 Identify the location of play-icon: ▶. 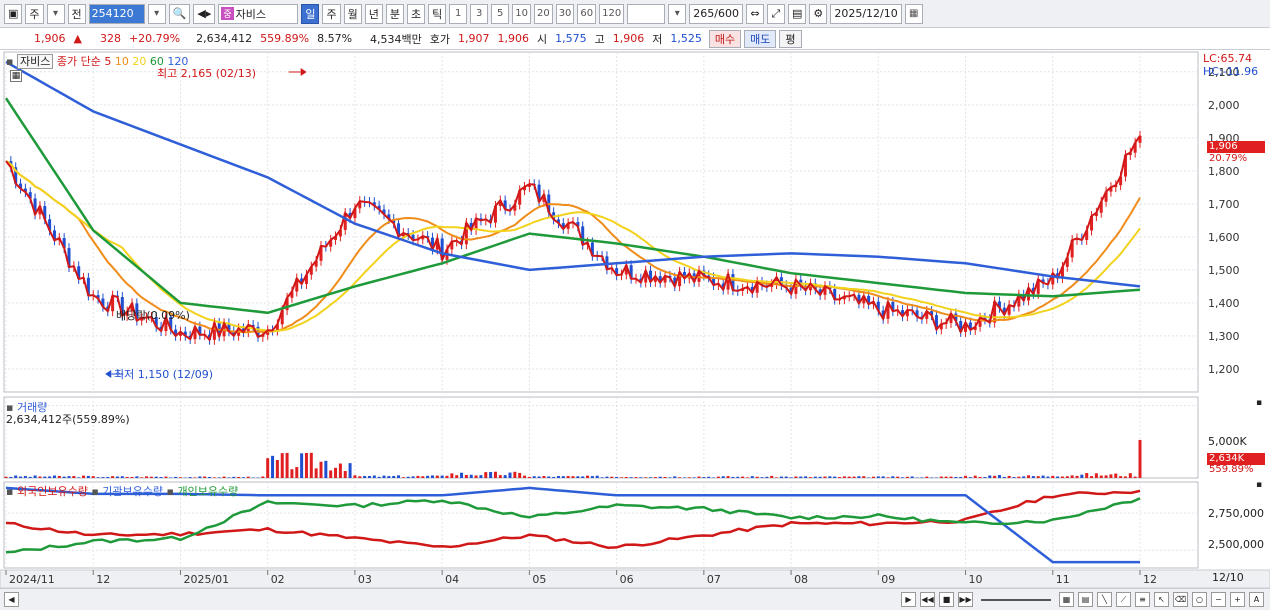
(908, 599).